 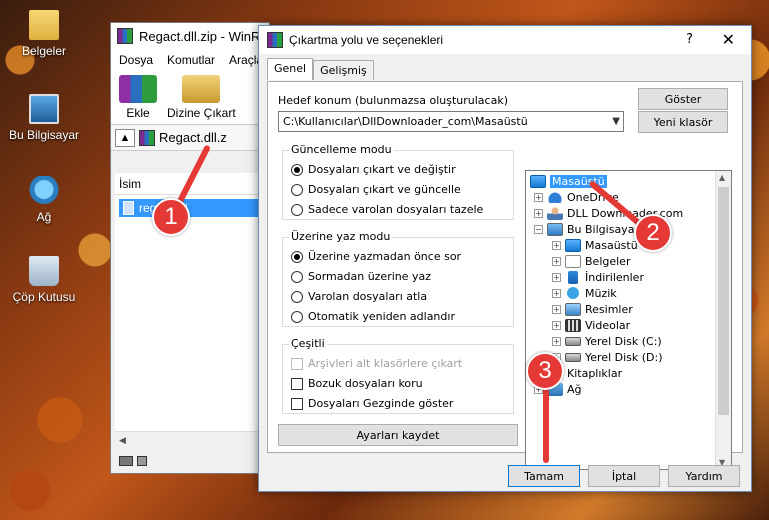 What do you see at coordinates (190, 36) in the screenshot?
I see `winrar-titlebar: Regact.dll.zip - WinR` at bounding box center [190, 36].